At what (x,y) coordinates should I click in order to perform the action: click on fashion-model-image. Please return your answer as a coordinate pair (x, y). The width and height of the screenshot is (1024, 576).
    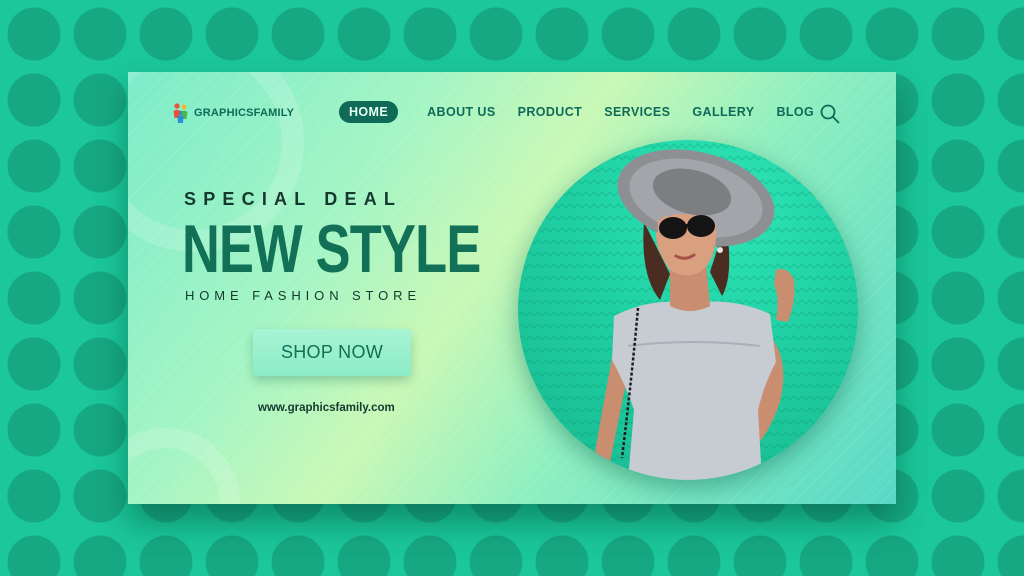
    Looking at the image, I should click on (694, 314).